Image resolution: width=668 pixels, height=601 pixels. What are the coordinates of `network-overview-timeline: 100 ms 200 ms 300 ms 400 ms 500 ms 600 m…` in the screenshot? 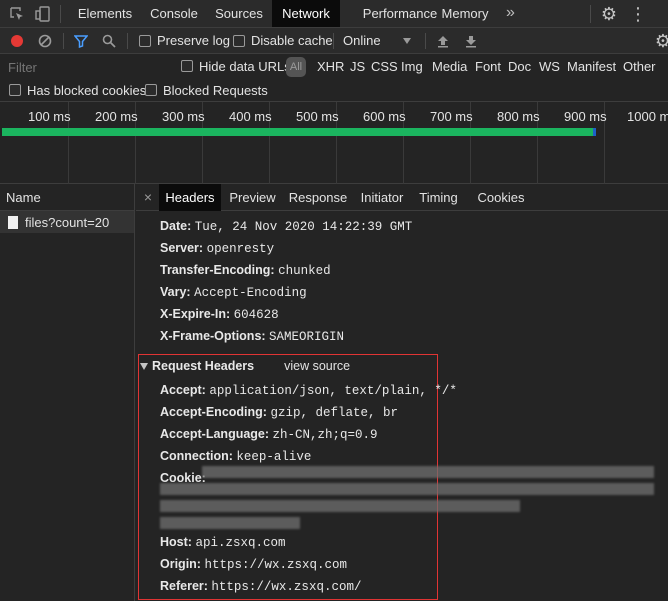 It's located at (334, 143).